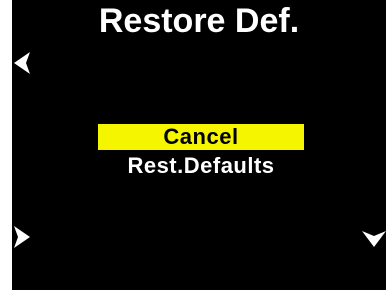  What do you see at coordinates (374, 239) in the screenshot?
I see `chevron-down-icon` at bounding box center [374, 239].